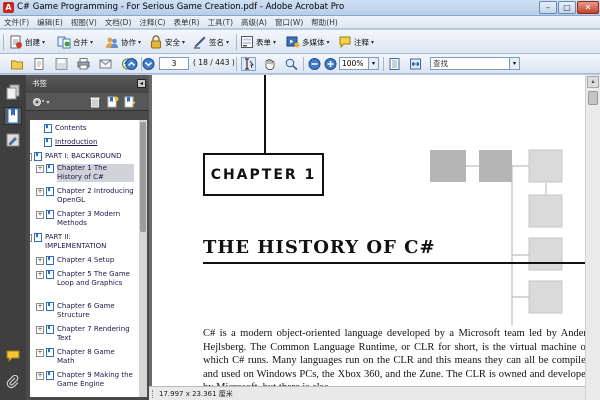 The height and width of the screenshot is (400, 600). Describe the element at coordinates (84, 156) in the screenshot. I see `bookmark-part-1: − PART I: BACKGROUND` at that location.